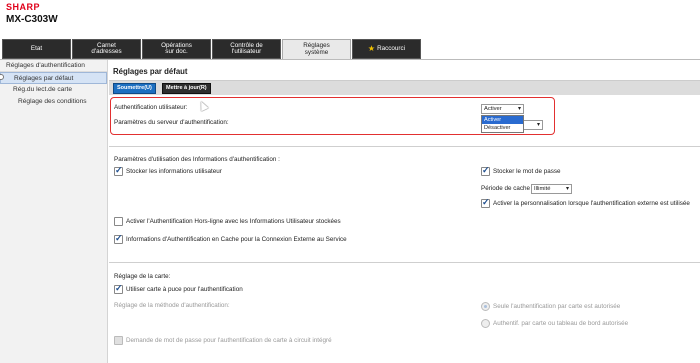  Describe the element at coordinates (502, 120) in the screenshot. I see `dropdown-option-enable: Activer` at that location.